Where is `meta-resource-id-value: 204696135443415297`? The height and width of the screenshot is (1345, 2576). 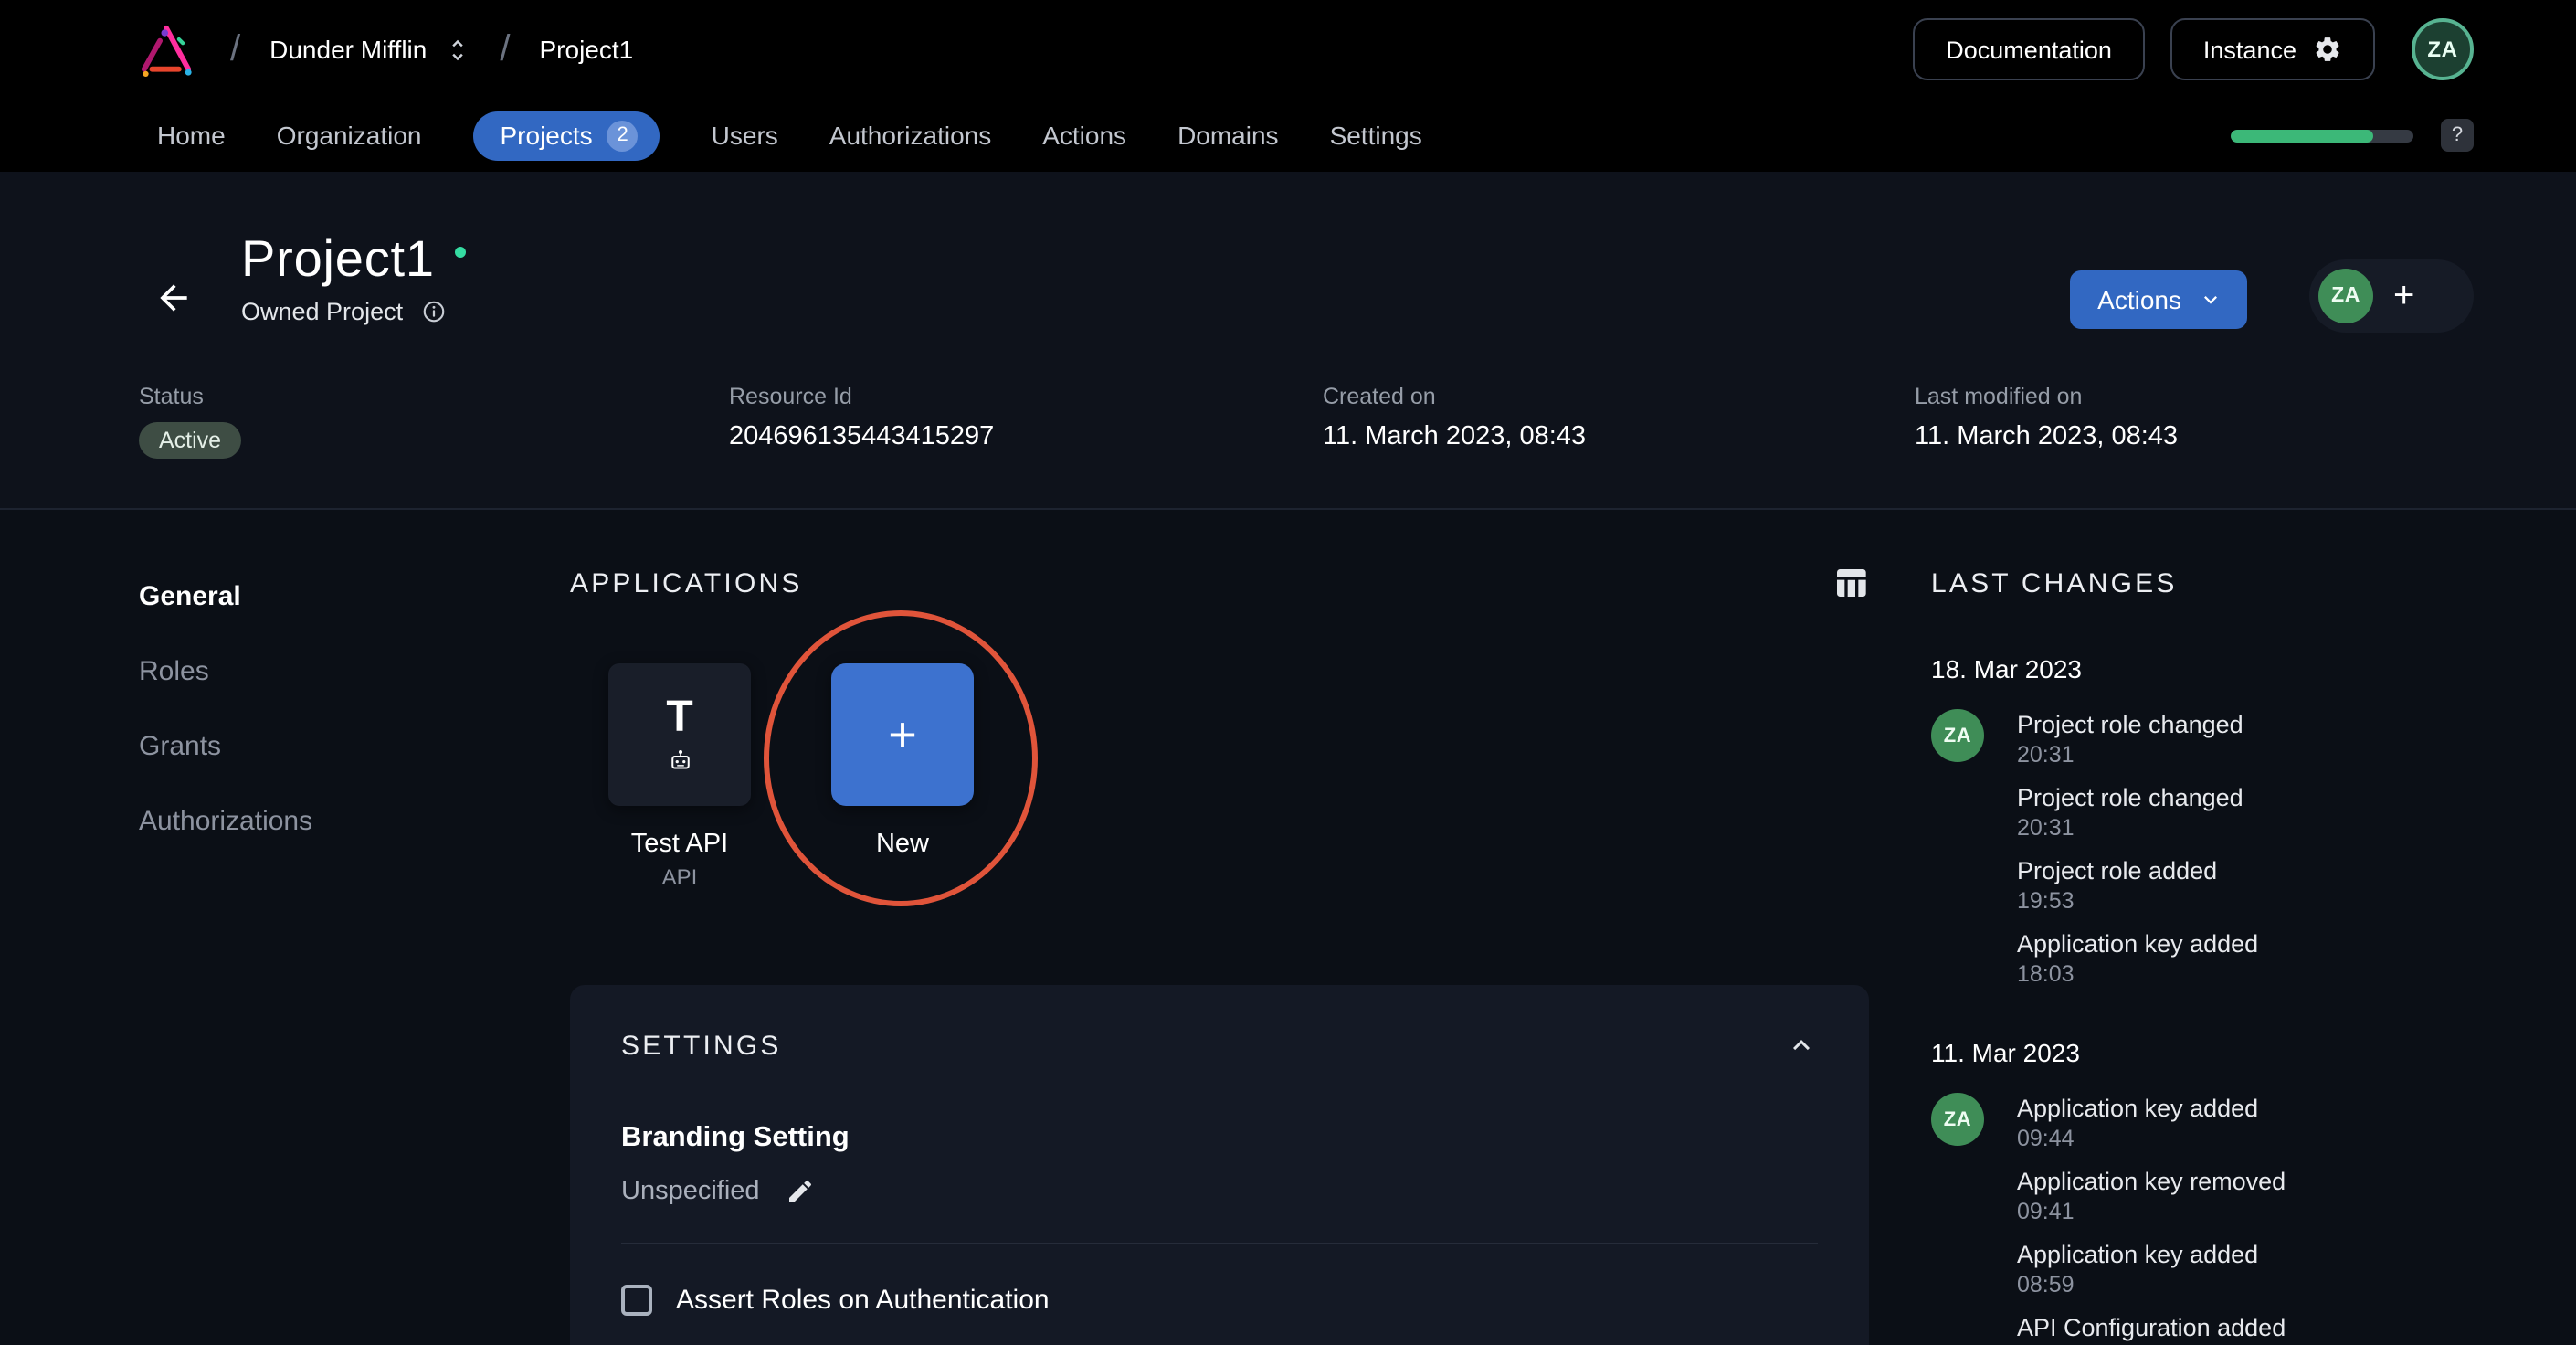
meta-resource-id-value: 204696135443415297 is located at coordinates (862, 436).